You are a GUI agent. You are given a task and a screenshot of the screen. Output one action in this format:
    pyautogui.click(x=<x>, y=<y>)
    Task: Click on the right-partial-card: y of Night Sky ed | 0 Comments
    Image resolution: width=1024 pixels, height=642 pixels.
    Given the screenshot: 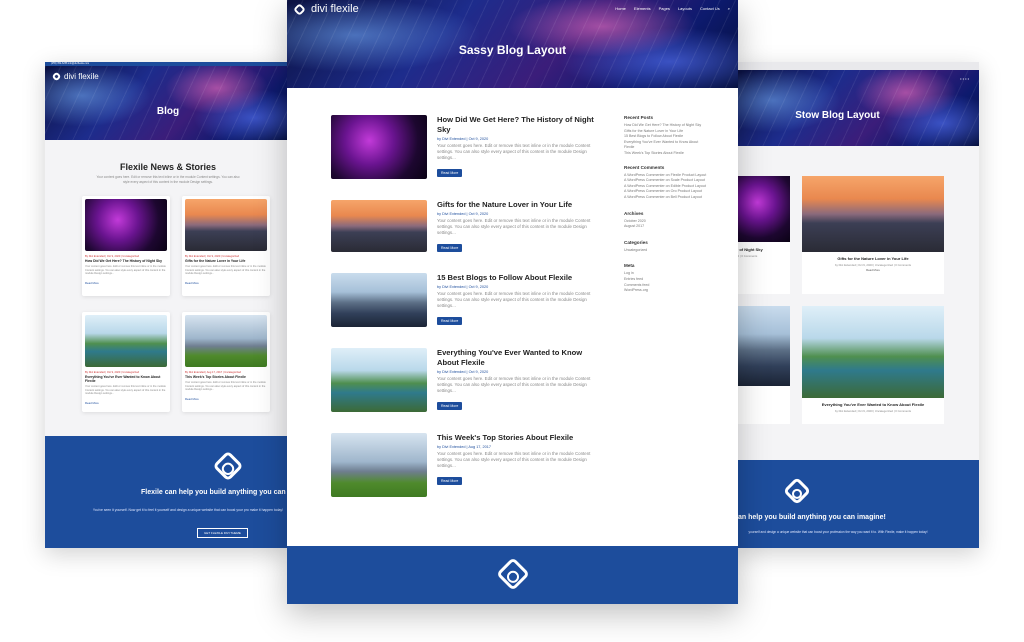 What is the action you would take?
    pyautogui.click(x=763, y=235)
    